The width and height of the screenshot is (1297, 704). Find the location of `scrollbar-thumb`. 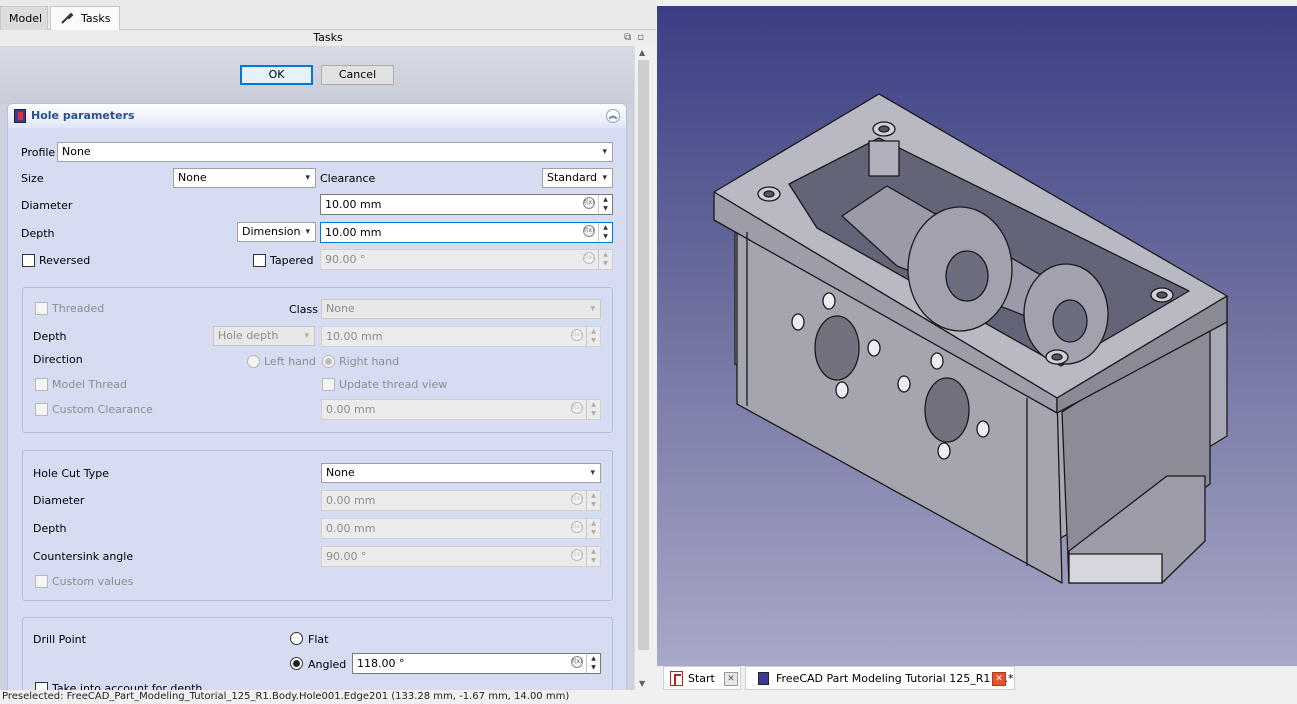

scrollbar-thumb is located at coordinates (643, 355).